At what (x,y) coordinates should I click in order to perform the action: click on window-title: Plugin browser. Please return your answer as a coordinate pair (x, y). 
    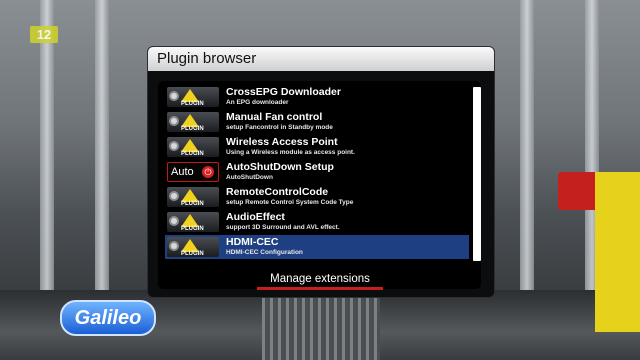
    Looking at the image, I should click on (207, 58).